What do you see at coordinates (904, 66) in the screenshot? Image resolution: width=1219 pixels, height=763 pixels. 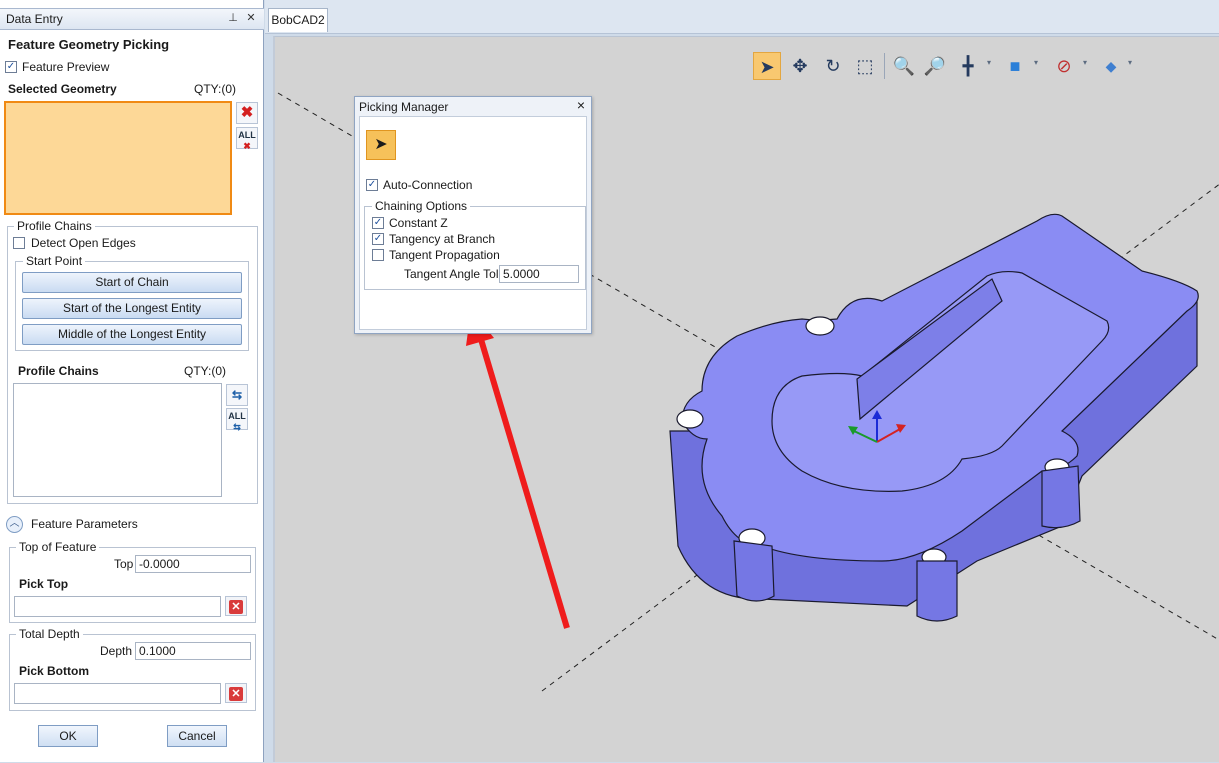 I see `zoom-text-icon: 🔍` at bounding box center [904, 66].